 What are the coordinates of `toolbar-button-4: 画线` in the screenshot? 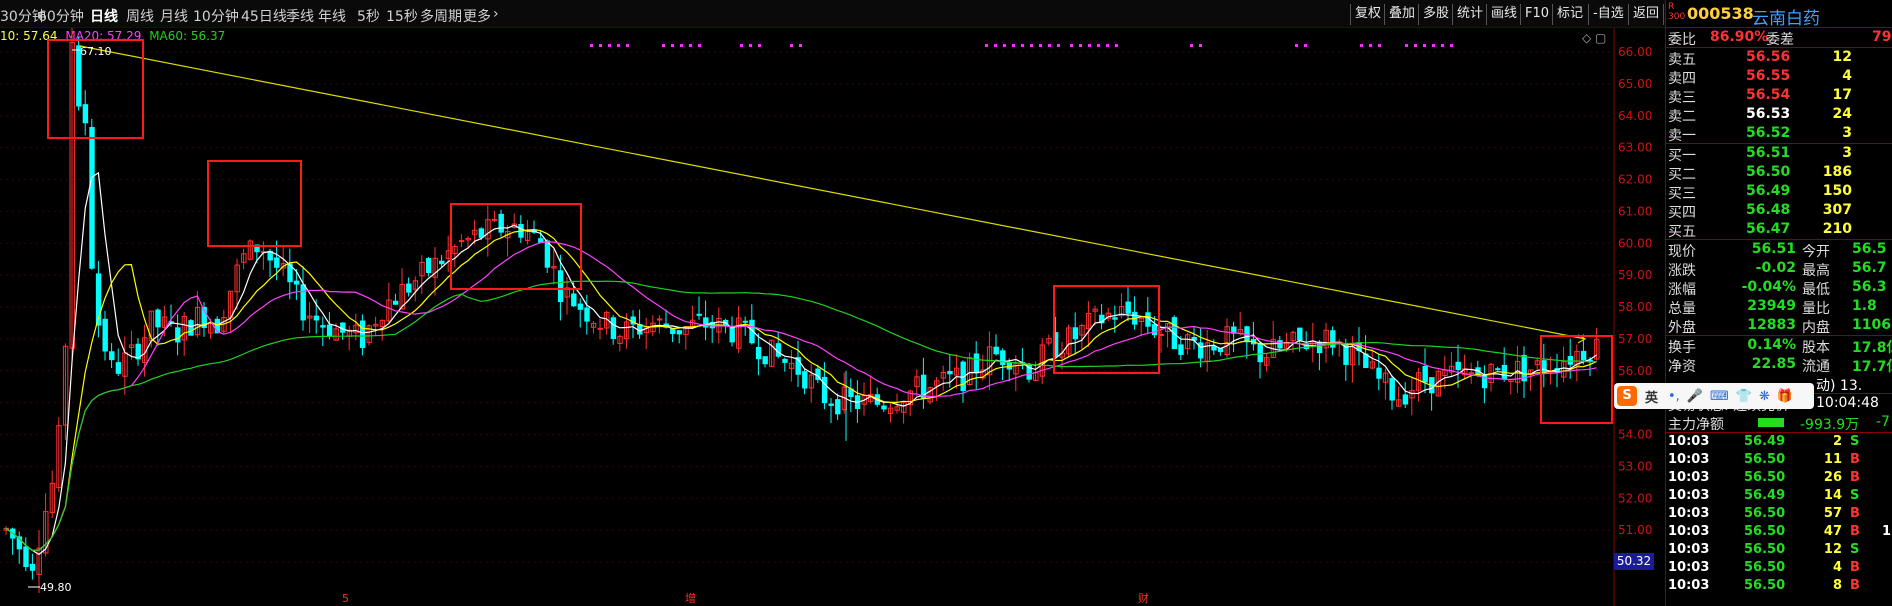 It's located at (1503, 14).